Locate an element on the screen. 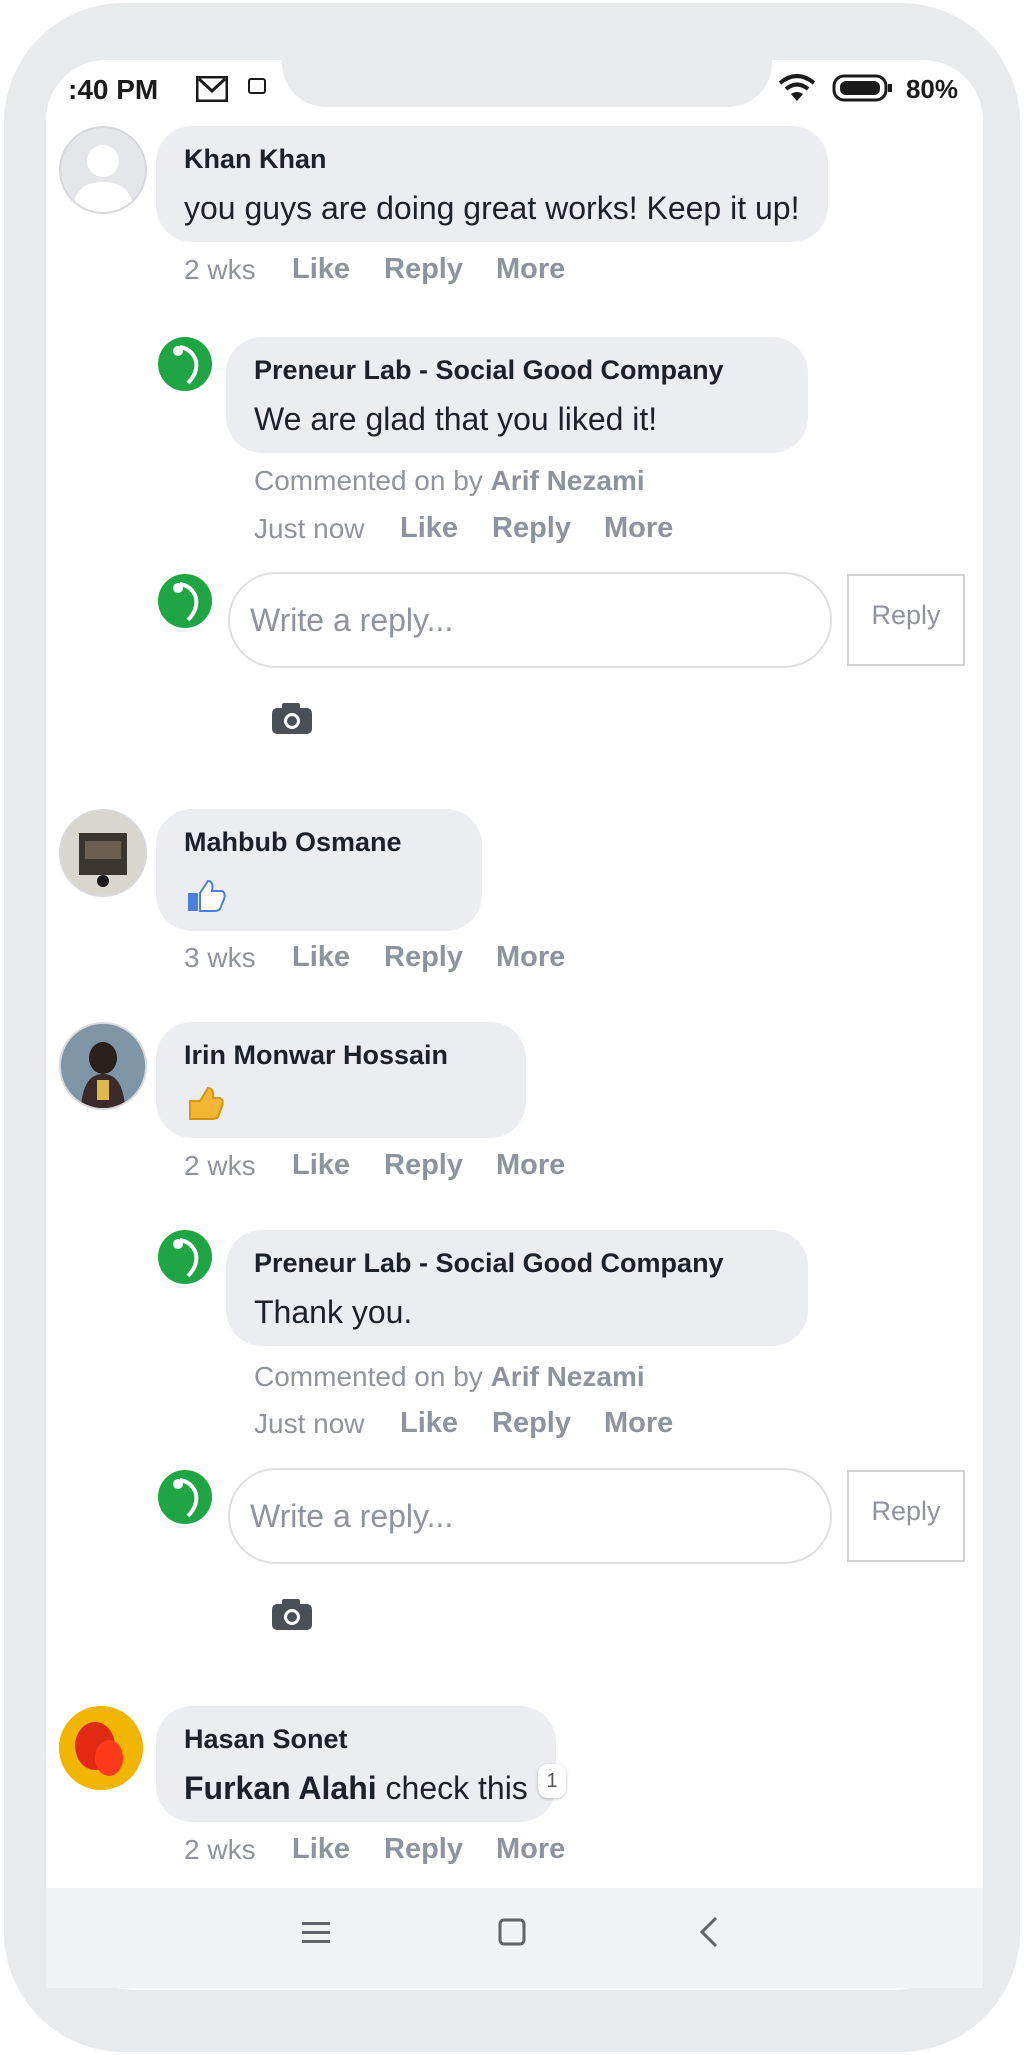 Image resolution: width=1024 pixels, height=2055 pixels. comment-text: Furkan Alahi check this is located at coordinates (356, 1788).